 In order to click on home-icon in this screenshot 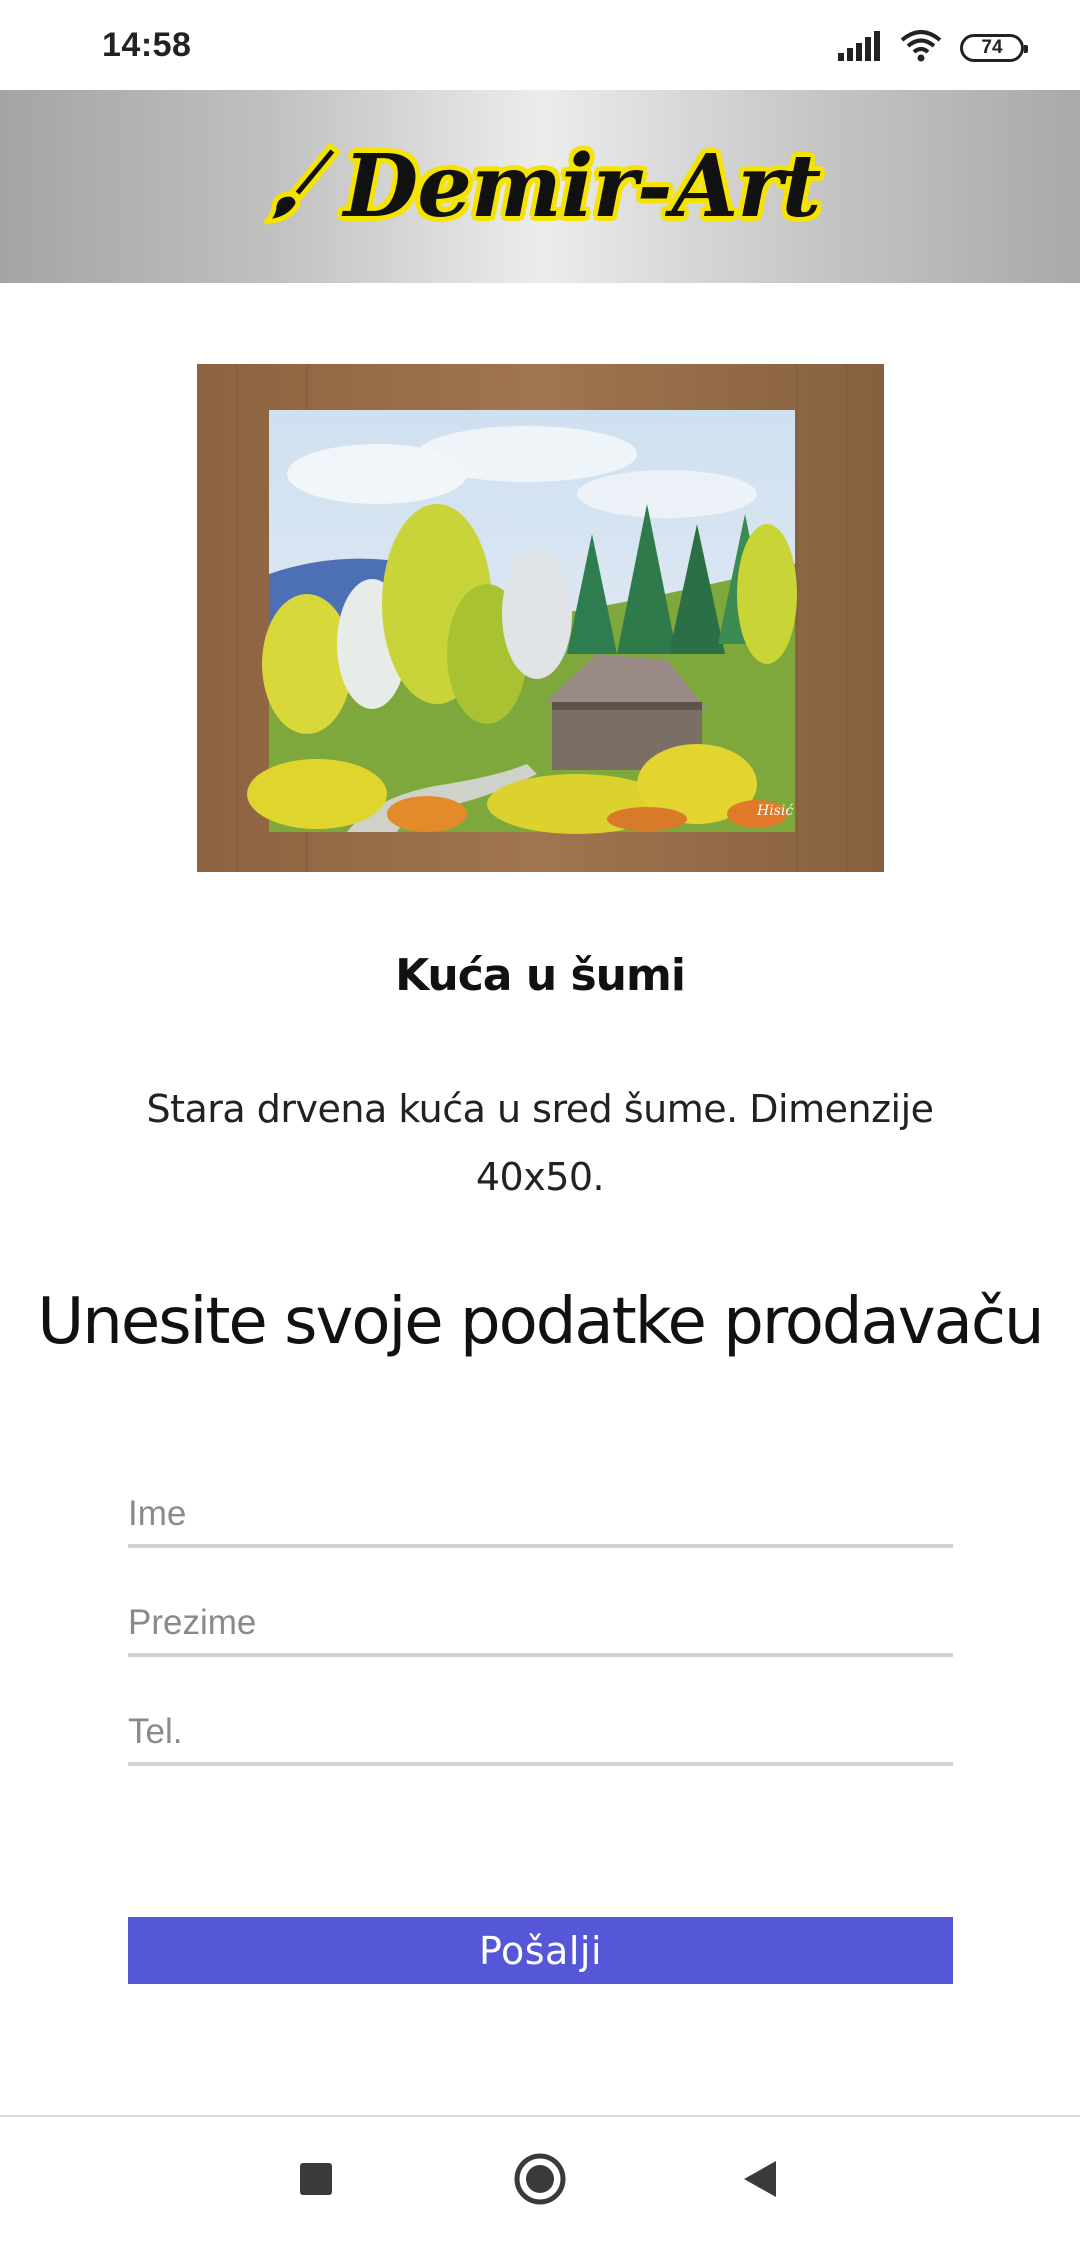, I will do `click(540, 2181)`.